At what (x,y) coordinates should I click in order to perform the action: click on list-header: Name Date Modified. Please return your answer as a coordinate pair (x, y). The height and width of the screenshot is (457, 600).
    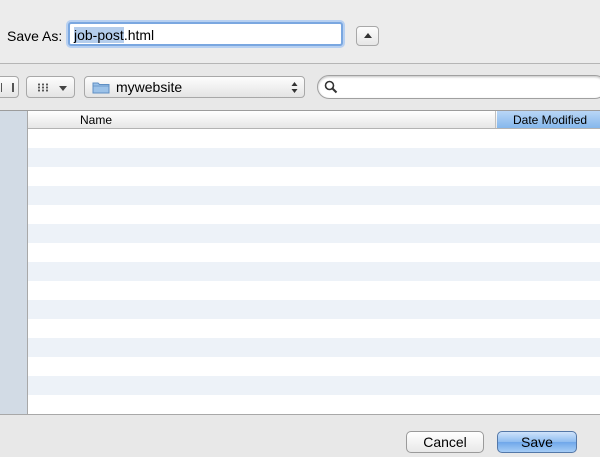
    Looking at the image, I should click on (314, 120).